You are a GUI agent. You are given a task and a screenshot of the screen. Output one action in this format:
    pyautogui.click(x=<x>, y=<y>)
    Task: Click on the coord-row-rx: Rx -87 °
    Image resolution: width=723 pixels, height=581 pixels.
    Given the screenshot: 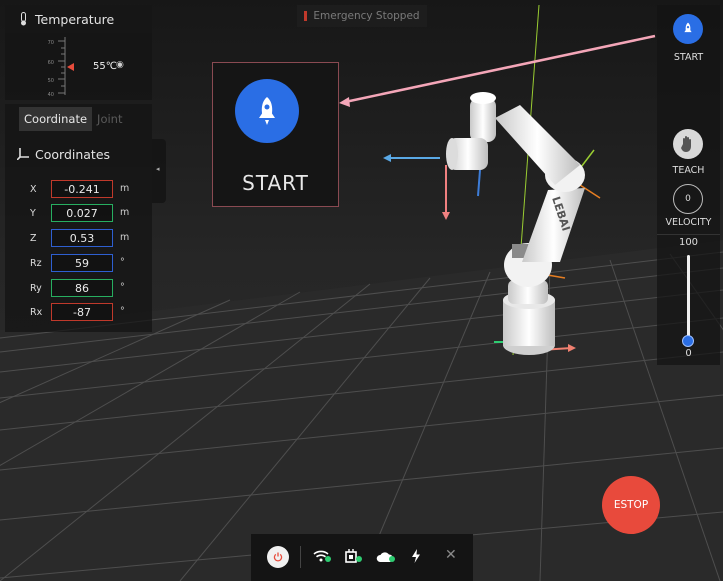 What is the action you would take?
    pyautogui.click(x=78, y=313)
    